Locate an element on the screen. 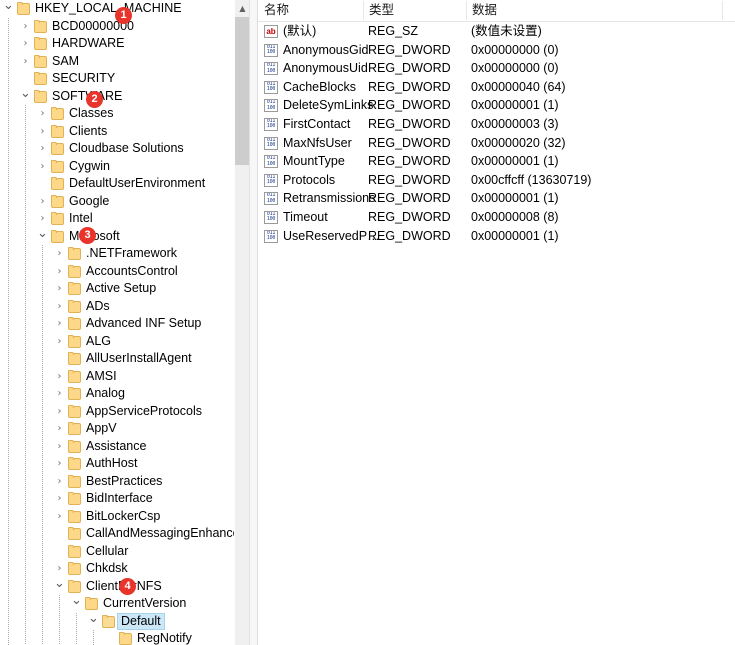  tree-item-active-setup: › Active Setup is located at coordinates (117, 289).